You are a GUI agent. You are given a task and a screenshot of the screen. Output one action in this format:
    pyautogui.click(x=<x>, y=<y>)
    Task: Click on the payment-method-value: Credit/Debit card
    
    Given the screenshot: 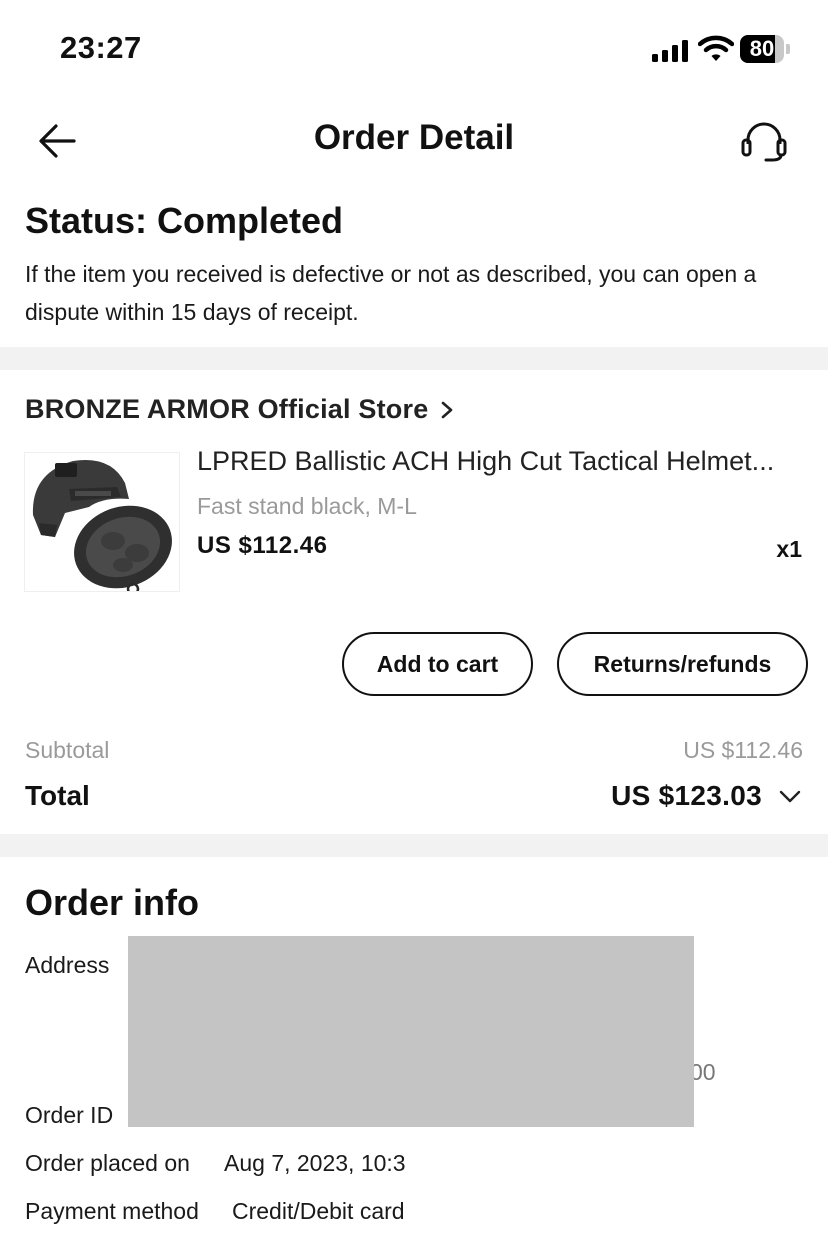 What is the action you would take?
    pyautogui.click(x=318, y=1211)
    